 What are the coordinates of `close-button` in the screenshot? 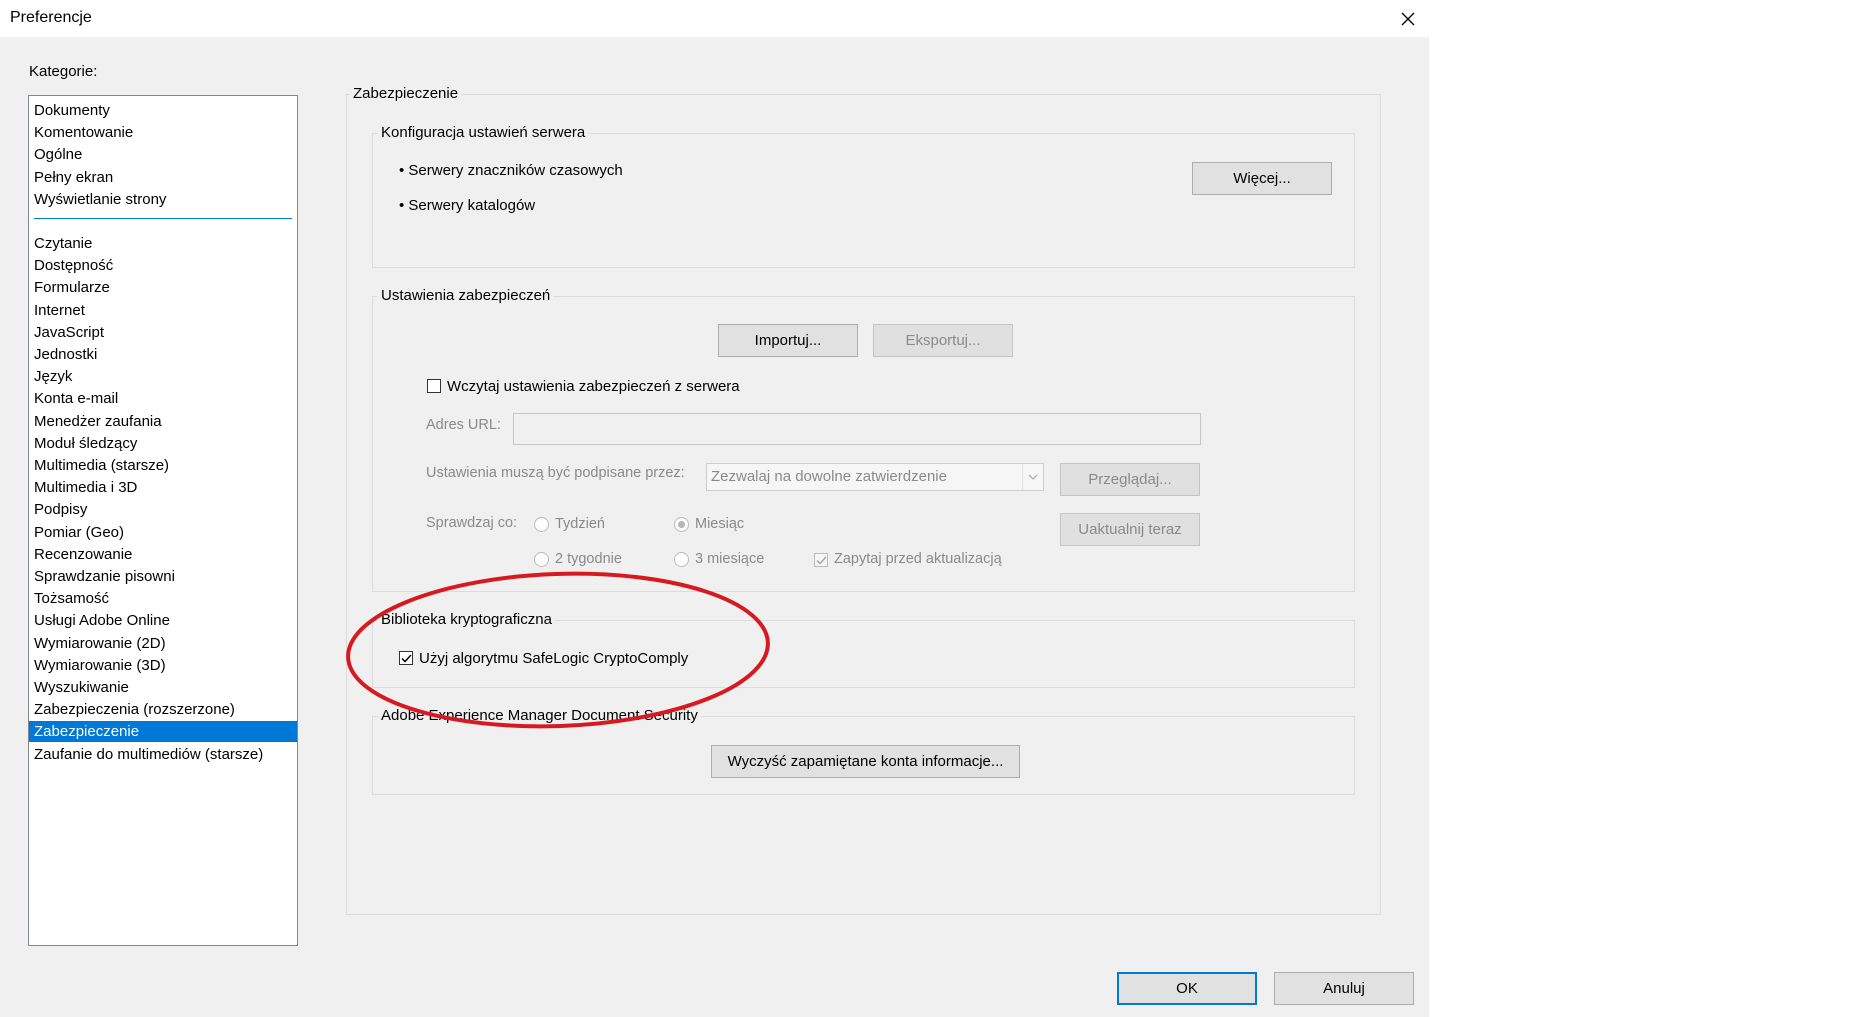 It's located at (1407, 18).